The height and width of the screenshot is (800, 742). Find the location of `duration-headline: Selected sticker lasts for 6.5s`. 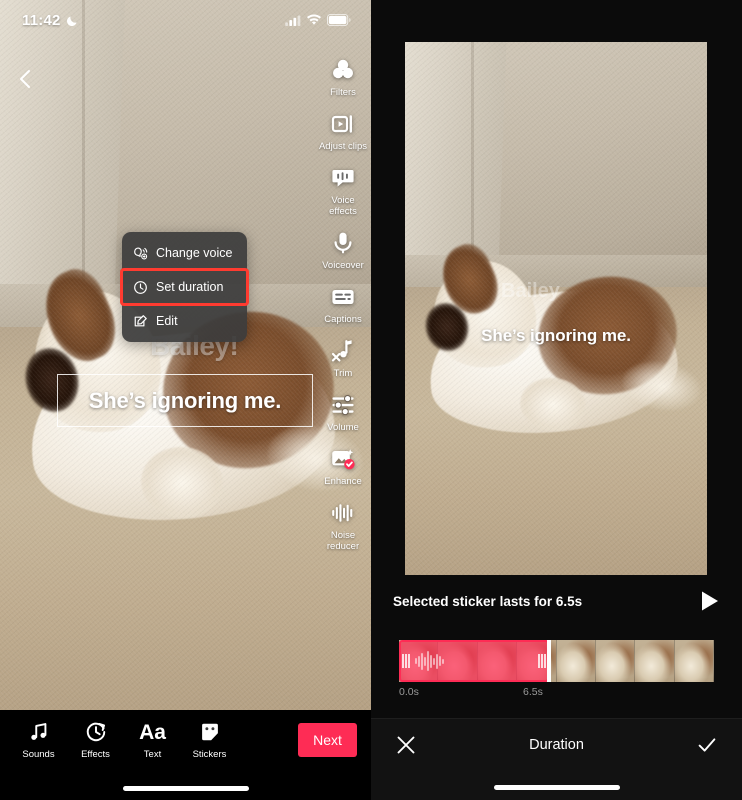

duration-headline: Selected sticker lasts for 6.5s is located at coordinates (488, 601).